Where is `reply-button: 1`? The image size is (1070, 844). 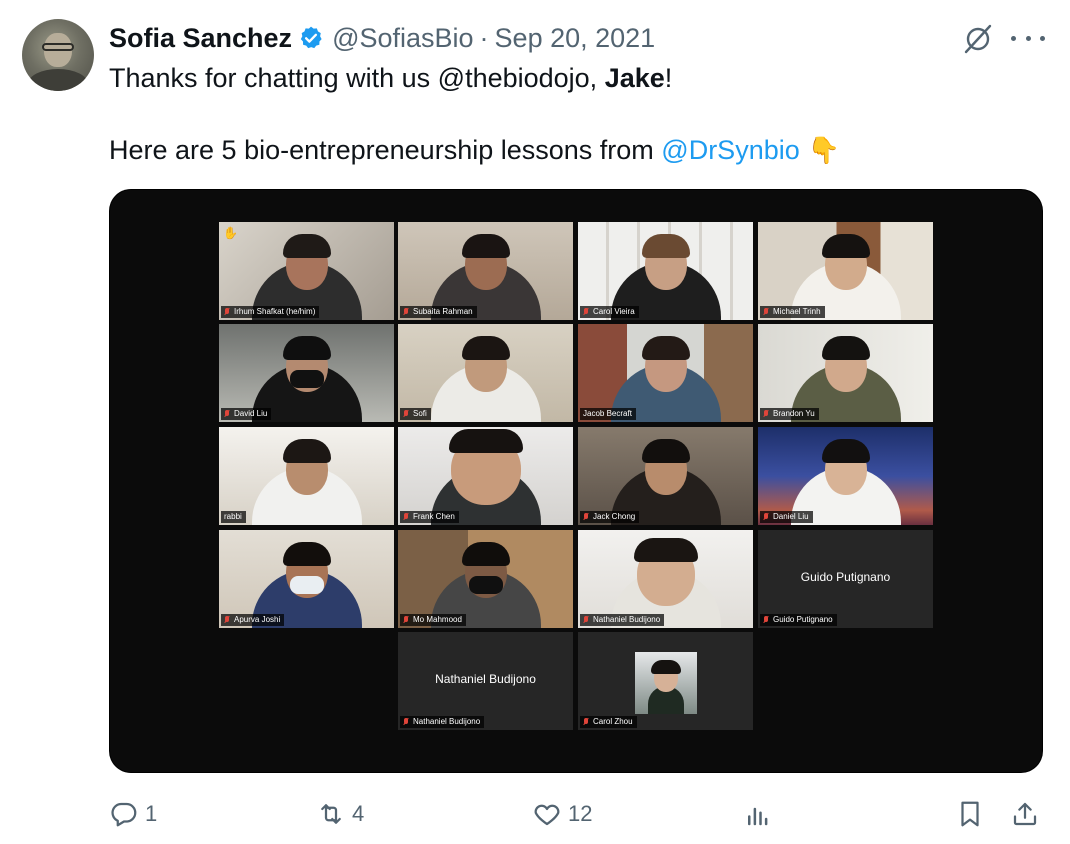
reply-button: 1 is located at coordinates (133, 814).